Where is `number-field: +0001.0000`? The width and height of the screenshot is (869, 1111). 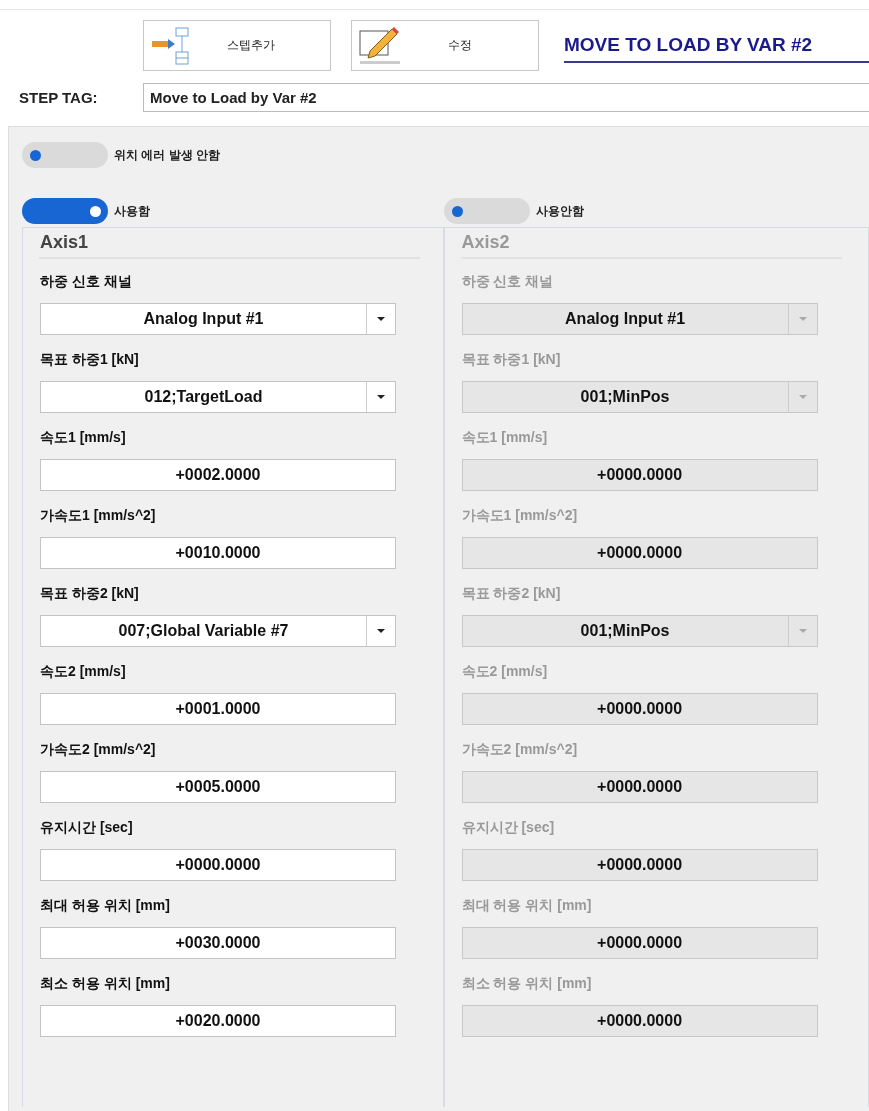 number-field: +0001.0000 is located at coordinates (218, 709).